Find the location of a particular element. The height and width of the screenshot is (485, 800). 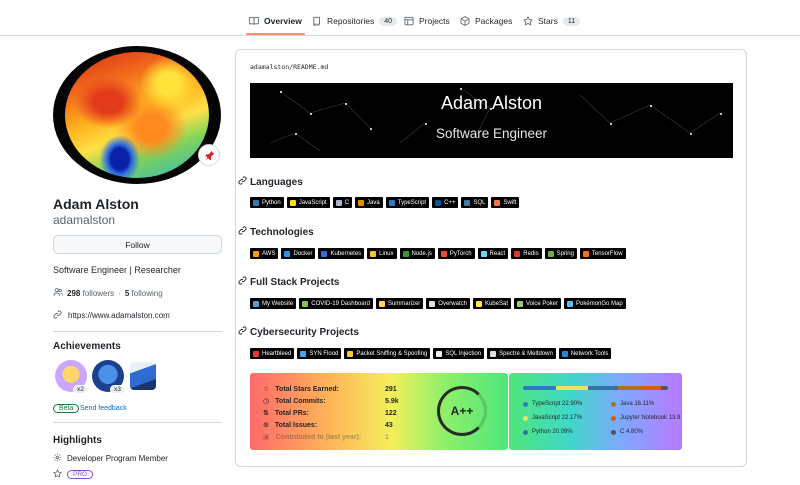

repo-count: 40 is located at coordinates (388, 21).